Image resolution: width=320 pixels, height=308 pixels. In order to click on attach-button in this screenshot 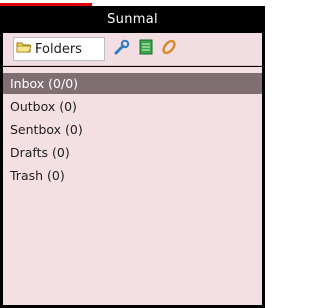, I will do `click(169, 49)`.